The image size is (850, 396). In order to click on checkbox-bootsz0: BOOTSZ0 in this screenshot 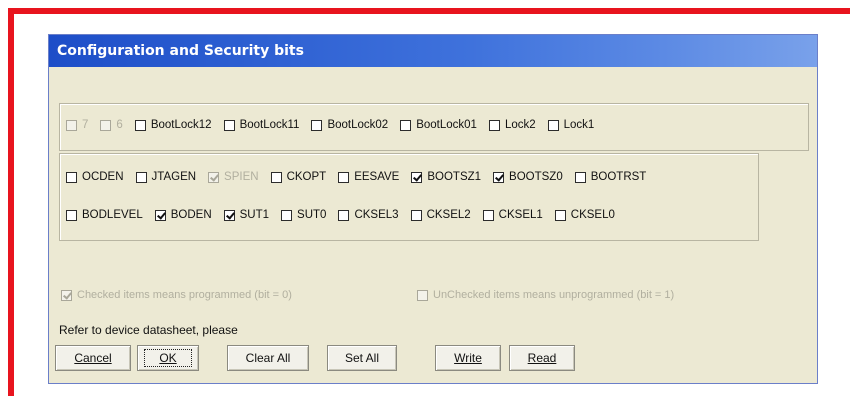, I will do `click(528, 177)`.